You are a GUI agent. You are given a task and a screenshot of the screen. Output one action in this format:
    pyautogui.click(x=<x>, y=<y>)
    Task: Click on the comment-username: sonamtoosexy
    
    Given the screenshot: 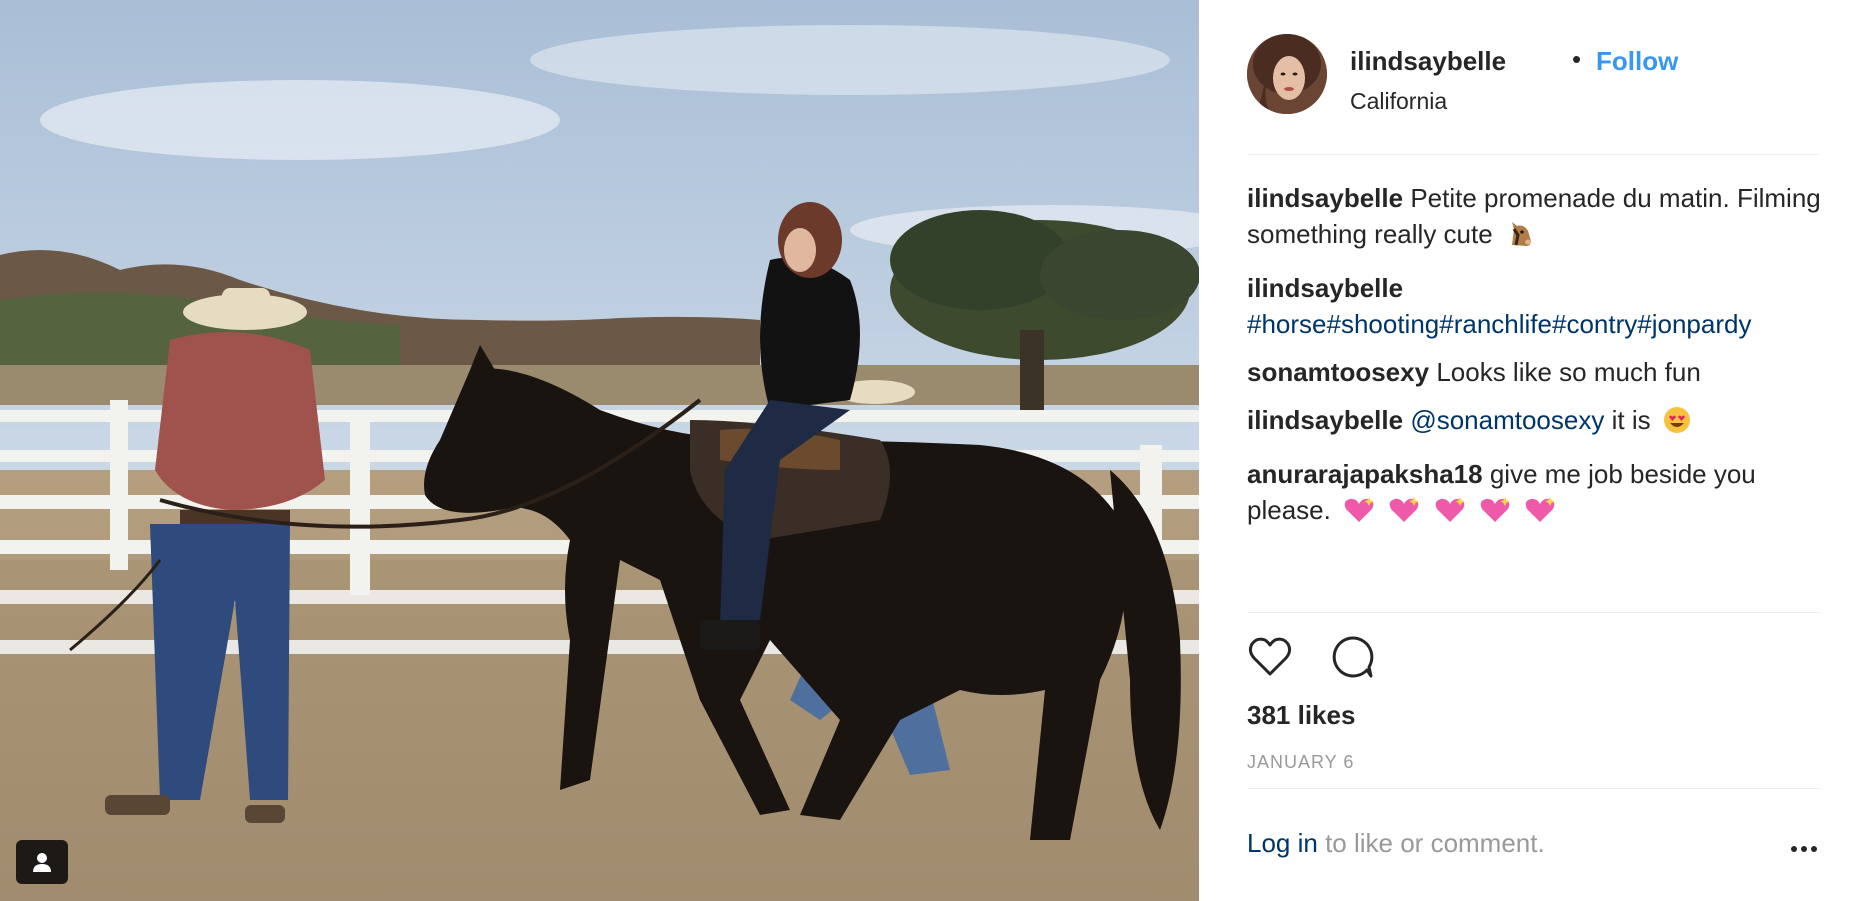 What is the action you would take?
    pyautogui.click(x=1338, y=372)
    